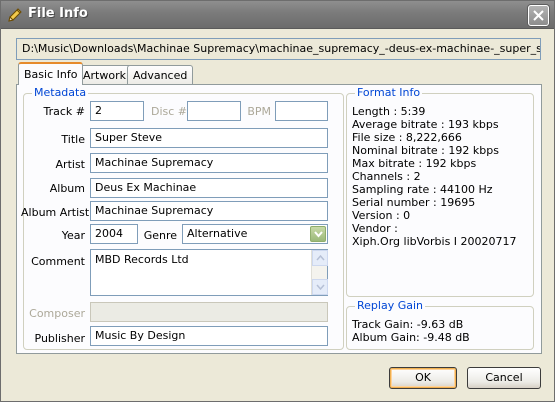 The height and width of the screenshot is (402, 555). What do you see at coordinates (425, 150) in the screenshot?
I see `format-info-line: Nominal bitrate : 192 kbps` at bounding box center [425, 150].